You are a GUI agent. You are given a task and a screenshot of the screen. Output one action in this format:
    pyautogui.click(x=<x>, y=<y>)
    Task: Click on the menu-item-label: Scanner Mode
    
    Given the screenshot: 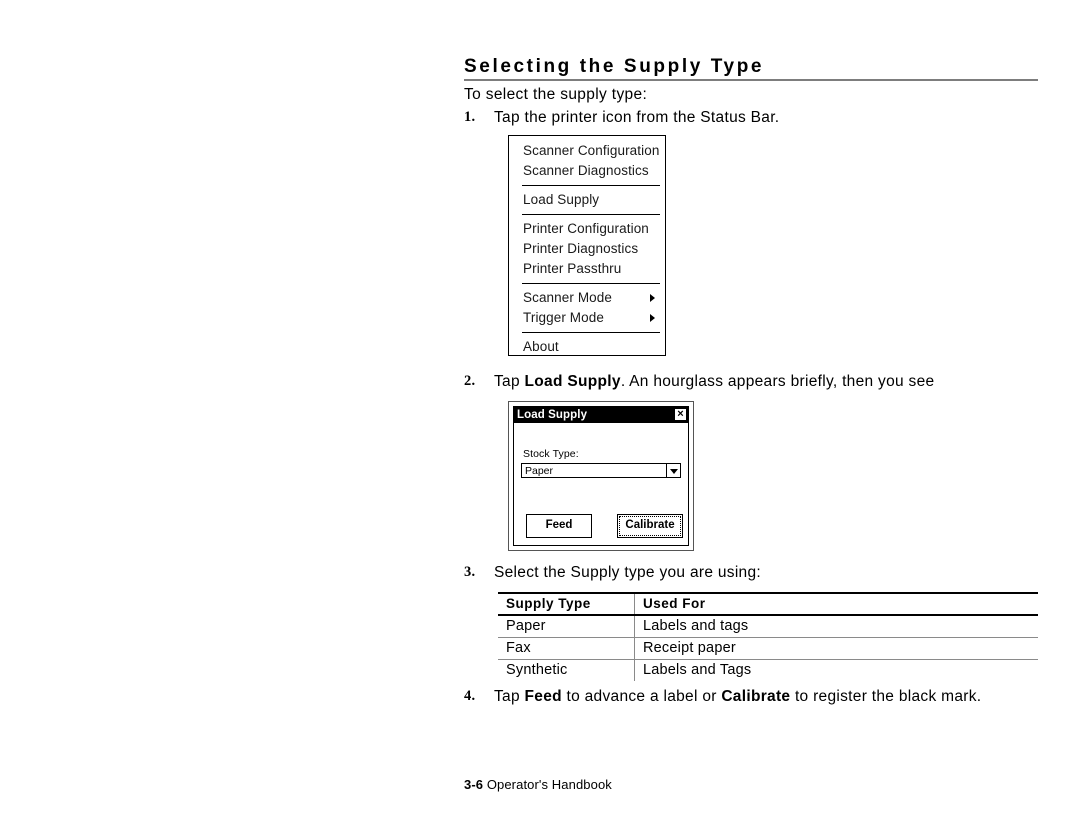 What is the action you would take?
    pyautogui.click(x=568, y=297)
    